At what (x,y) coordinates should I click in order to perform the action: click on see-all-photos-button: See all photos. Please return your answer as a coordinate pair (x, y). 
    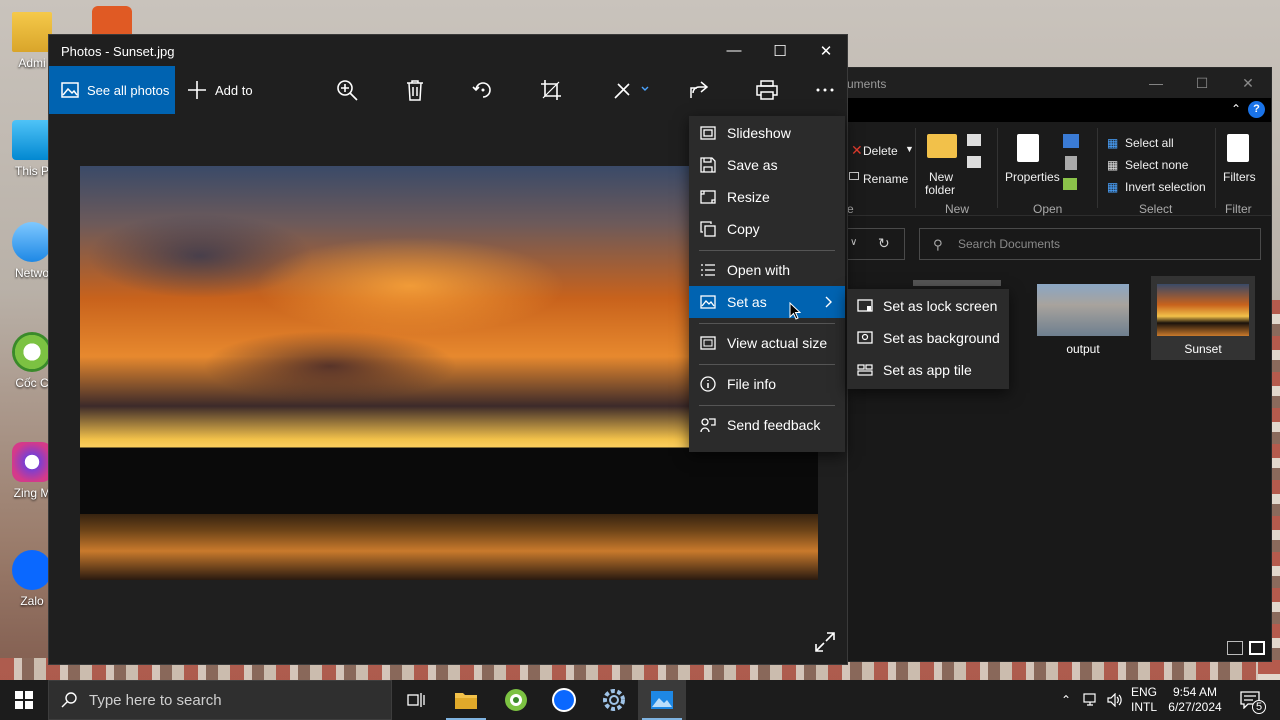
    Looking at the image, I should click on (112, 90).